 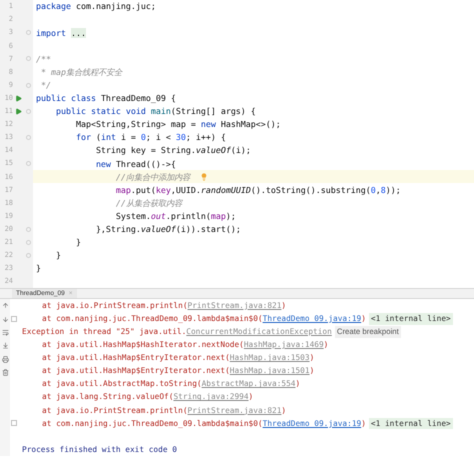 I want to click on arrow-down-icon, so click(x=5, y=319).